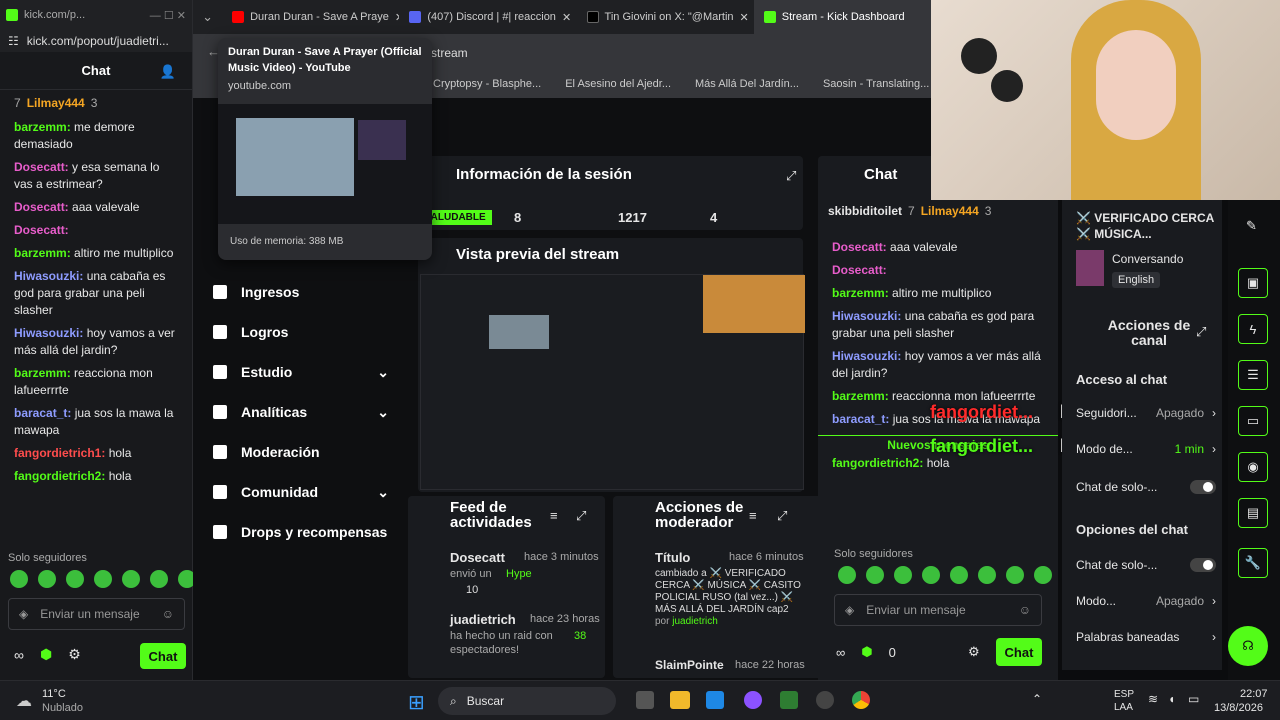  I want to click on chat-input: ◈ Enviar un mensaje ☺, so click(96, 614).